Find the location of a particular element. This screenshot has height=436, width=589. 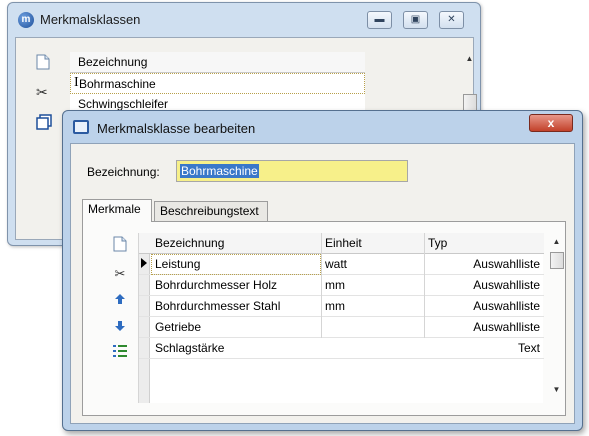

dialog-title: Merkmalsklasse bearbeiten is located at coordinates (176, 128).